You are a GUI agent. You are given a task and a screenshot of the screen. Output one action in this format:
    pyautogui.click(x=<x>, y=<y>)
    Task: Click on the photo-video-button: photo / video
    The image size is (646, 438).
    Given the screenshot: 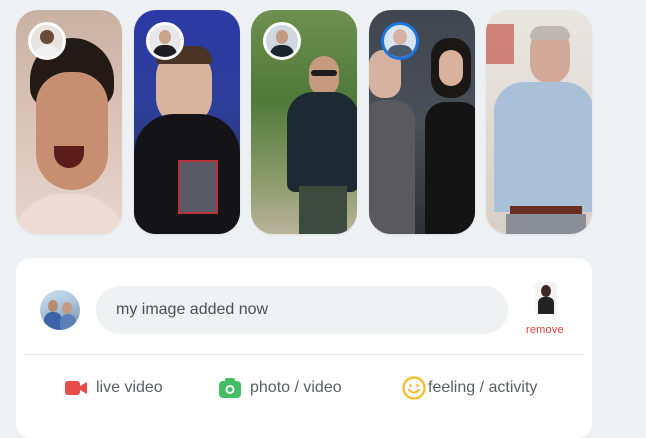 What is the action you would take?
    pyautogui.click(x=280, y=388)
    